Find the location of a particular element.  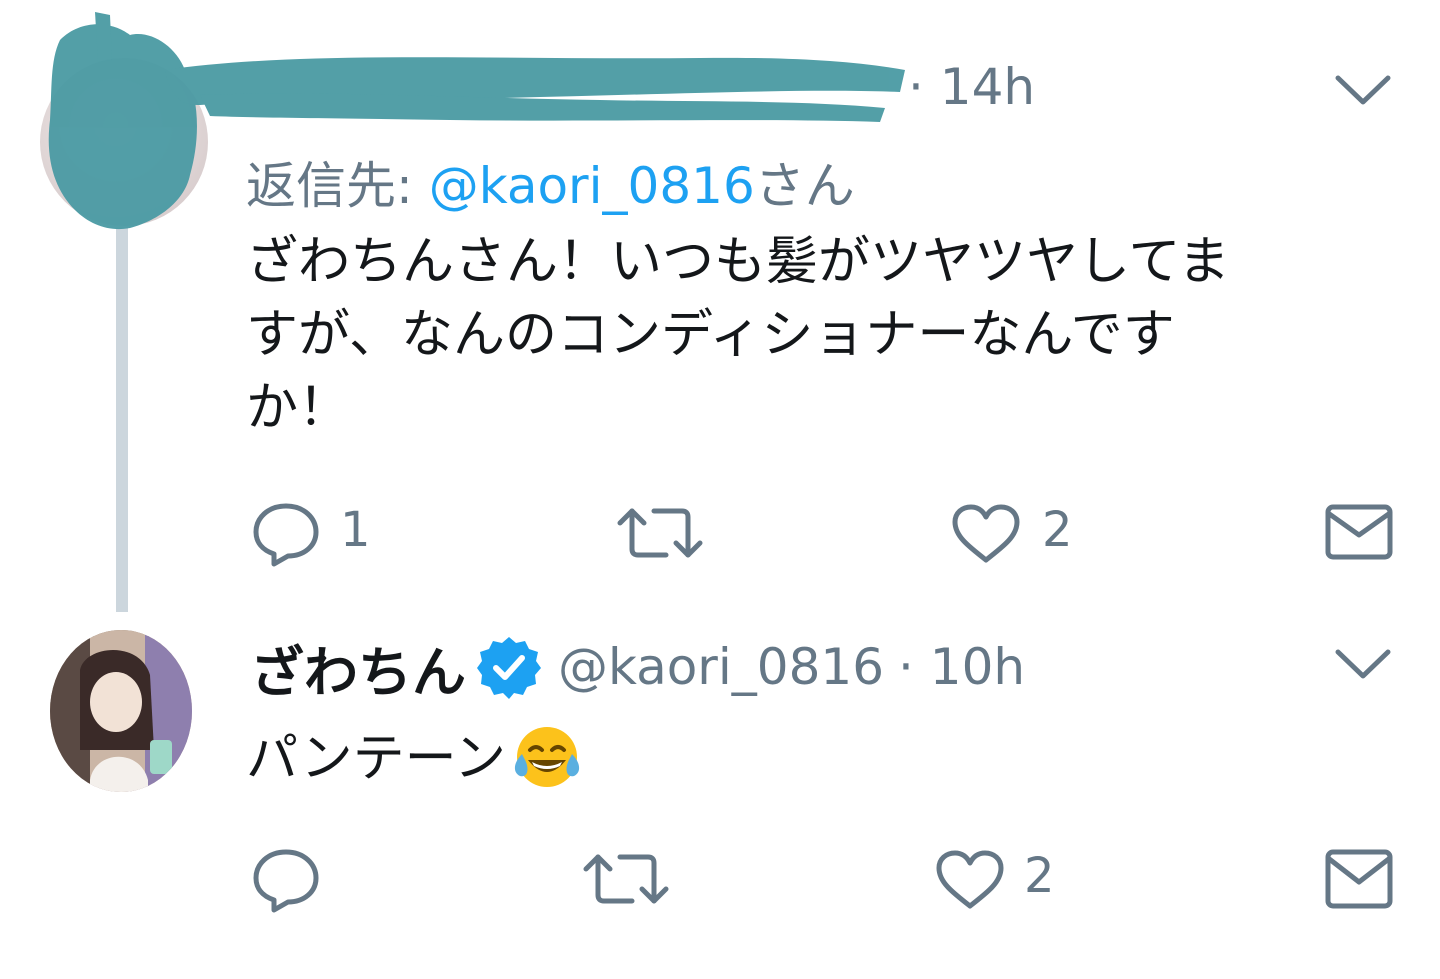

display-name: ざわちん is located at coordinates (358, 667).